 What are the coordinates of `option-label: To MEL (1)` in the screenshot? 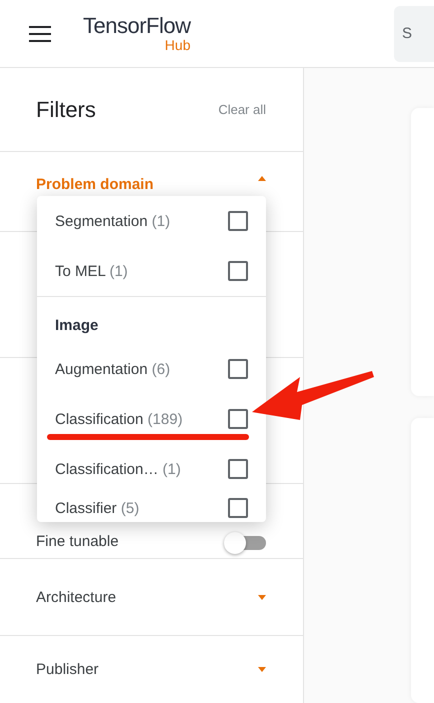 It's located at (91, 271).